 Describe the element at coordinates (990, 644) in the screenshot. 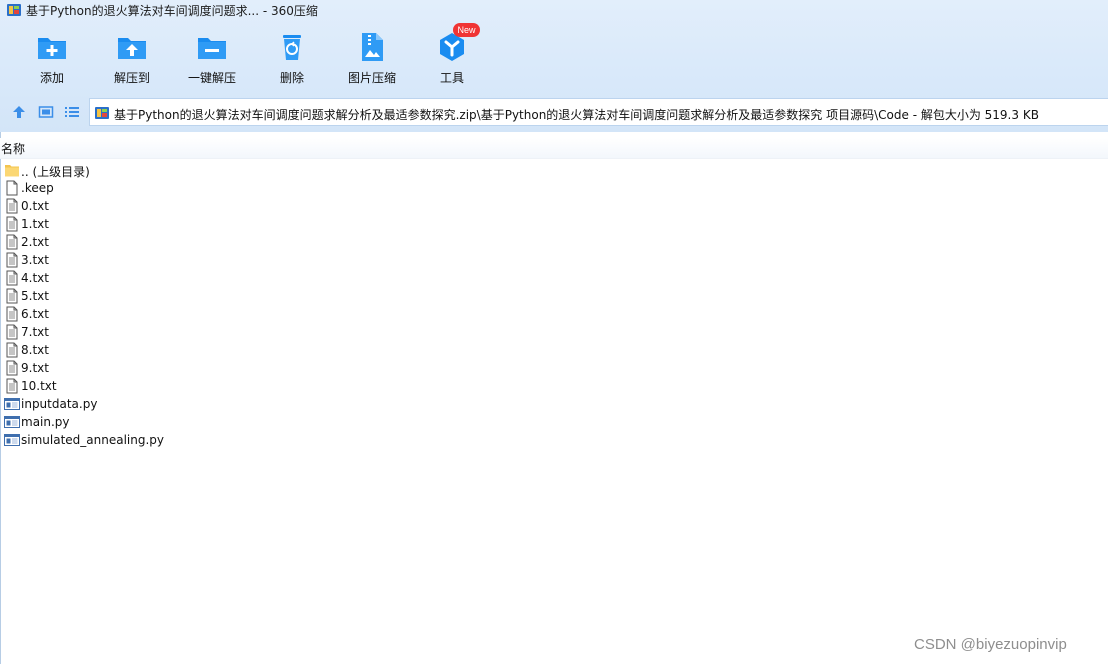

I see `watermark: CSDN @biyezuopinvip` at that location.